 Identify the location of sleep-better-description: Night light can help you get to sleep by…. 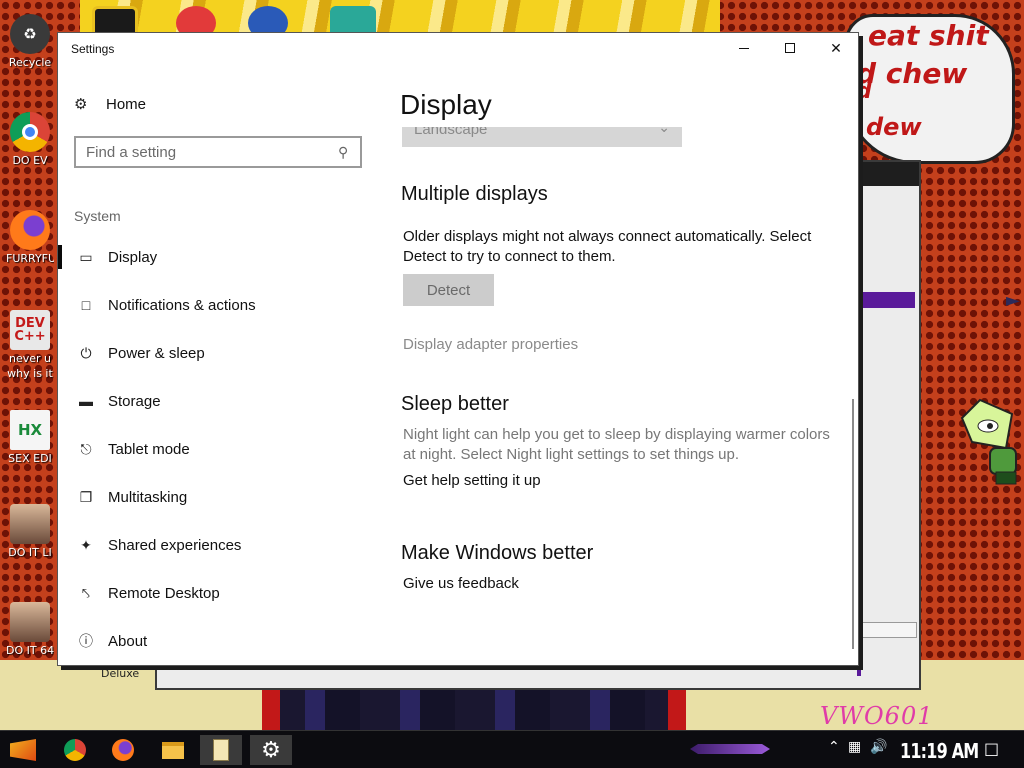
(616, 444).